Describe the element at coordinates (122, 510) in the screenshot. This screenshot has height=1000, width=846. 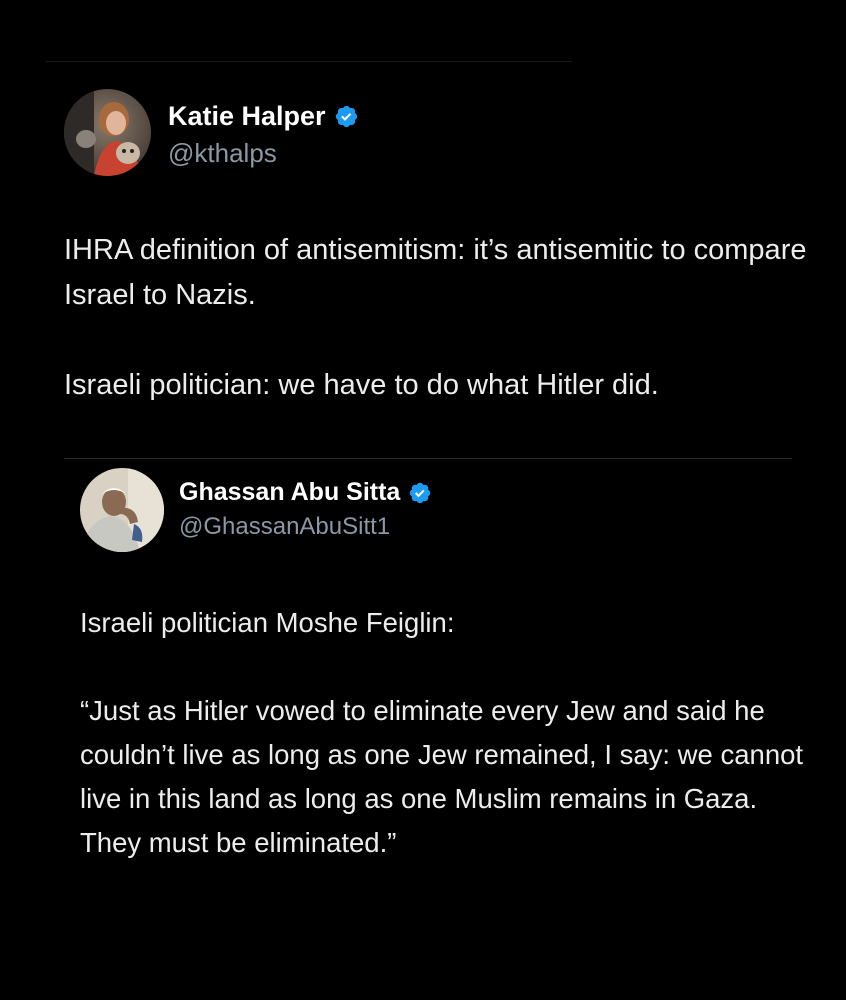
I see `quoted-avatar` at that location.